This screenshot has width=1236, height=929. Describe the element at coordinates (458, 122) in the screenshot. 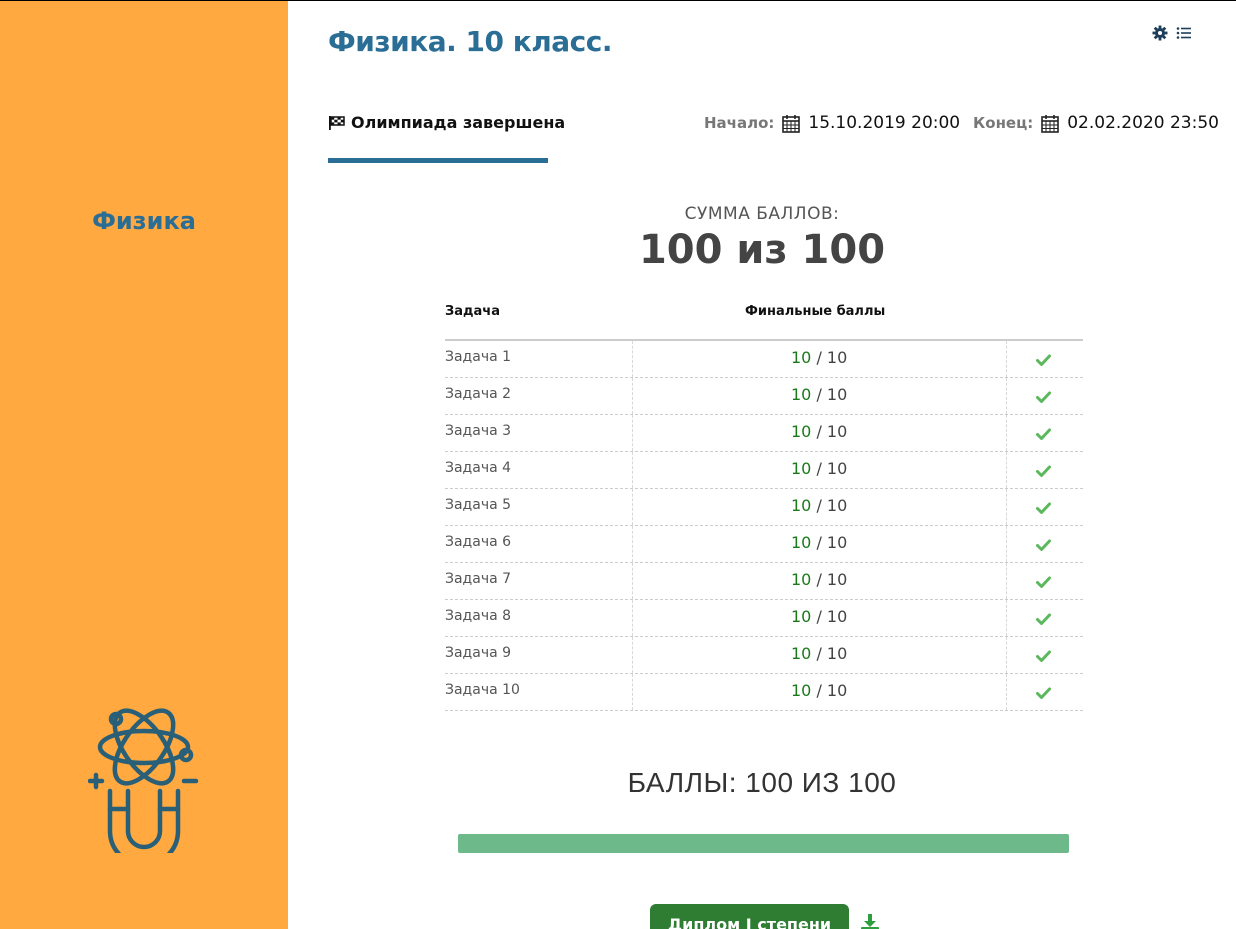

I see `status-label: Олимпиада завершена` at that location.